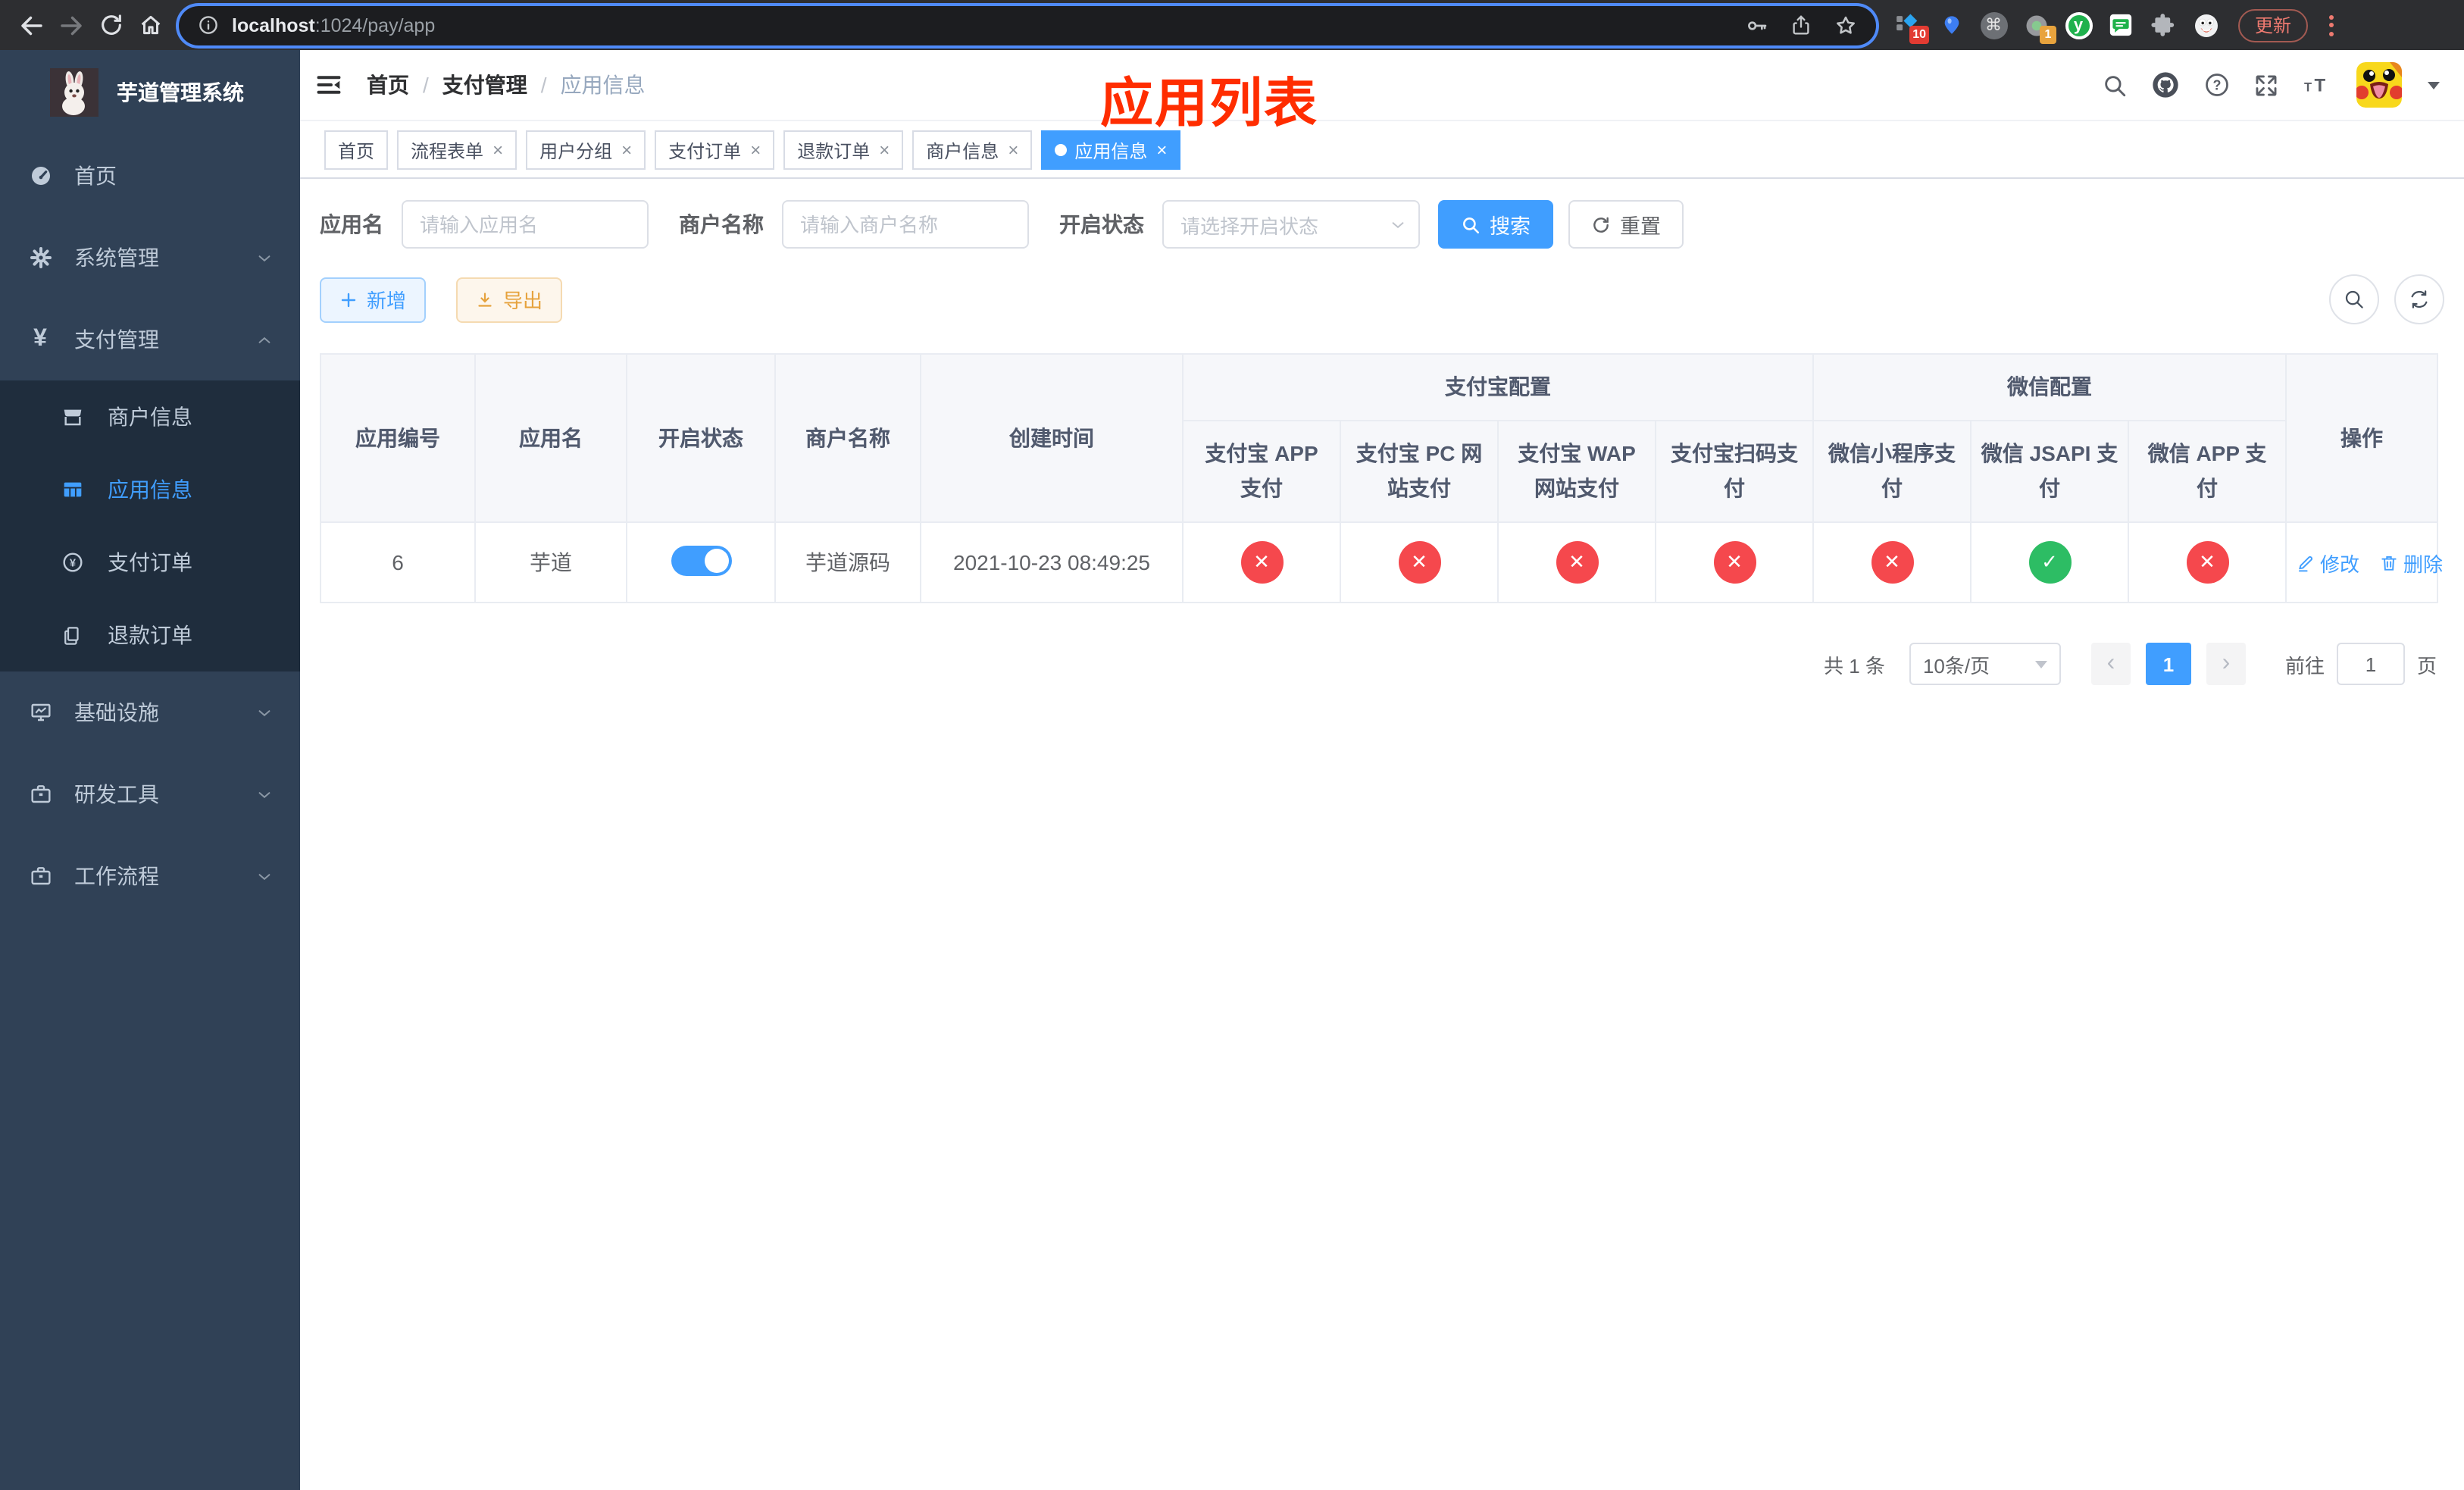  I want to click on update-label: 更新, so click(2273, 26).